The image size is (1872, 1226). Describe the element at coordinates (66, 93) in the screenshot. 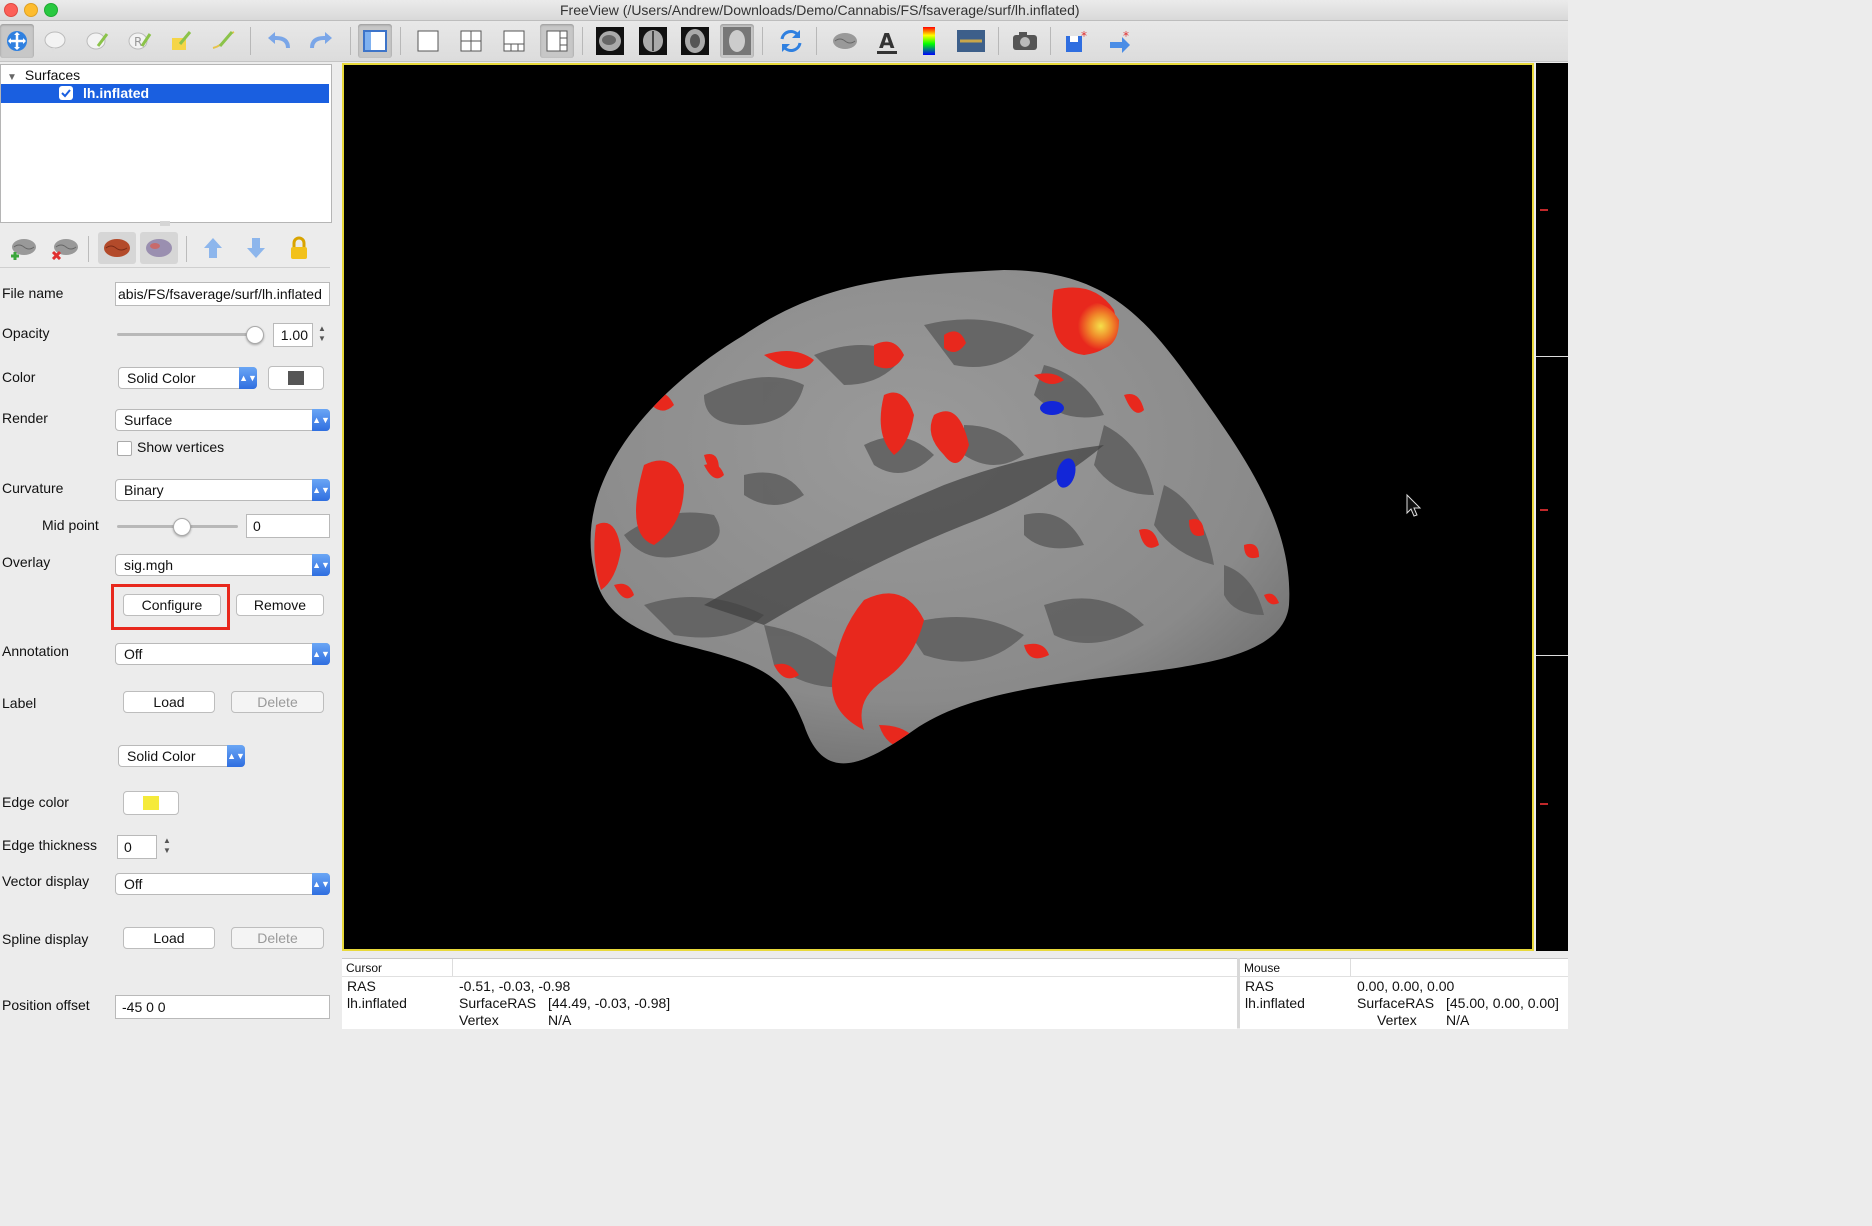

I see `layer-visible-checkbox` at that location.